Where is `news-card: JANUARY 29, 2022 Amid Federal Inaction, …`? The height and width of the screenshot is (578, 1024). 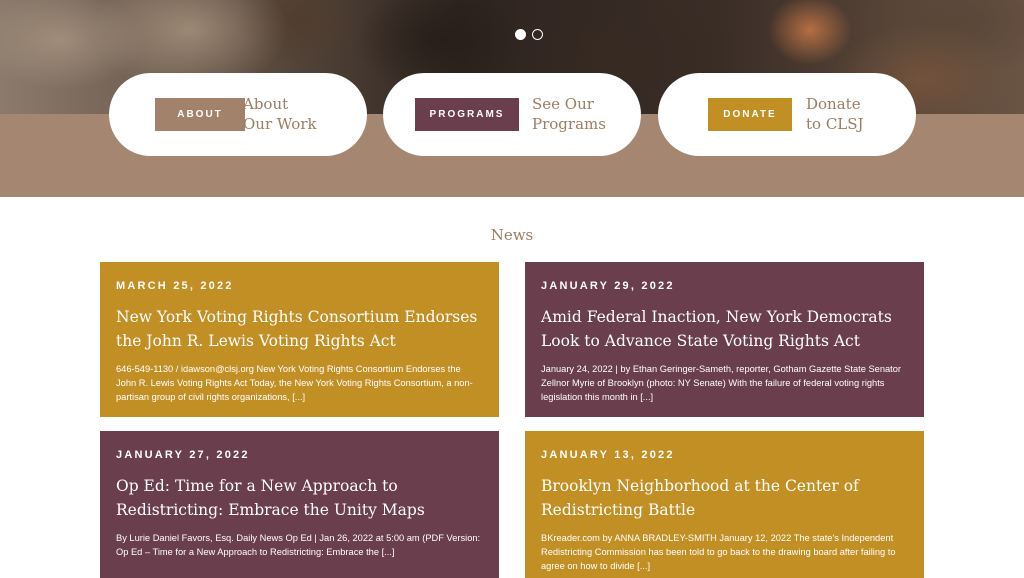 news-card: JANUARY 29, 2022 Amid Federal Inaction, … is located at coordinates (724, 339).